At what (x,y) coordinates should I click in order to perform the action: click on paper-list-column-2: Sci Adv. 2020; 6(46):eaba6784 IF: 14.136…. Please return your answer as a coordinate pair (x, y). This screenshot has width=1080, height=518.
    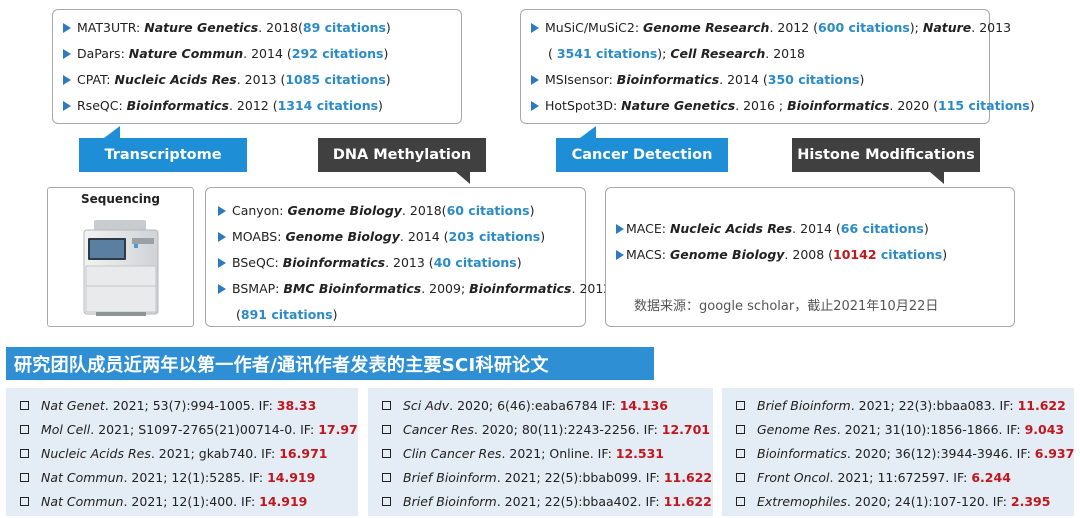
    Looking at the image, I should click on (540, 452).